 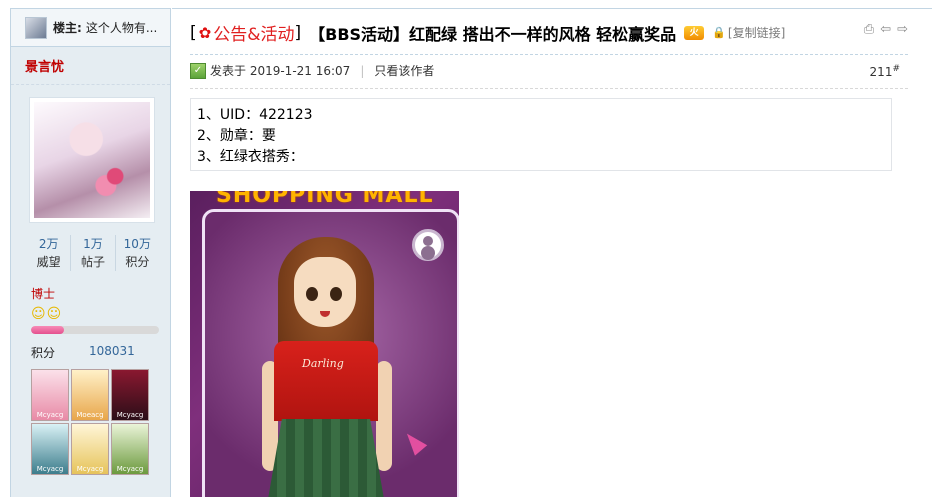 What do you see at coordinates (323, 363) in the screenshot?
I see `shirt-text: Darling` at bounding box center [323, 363].